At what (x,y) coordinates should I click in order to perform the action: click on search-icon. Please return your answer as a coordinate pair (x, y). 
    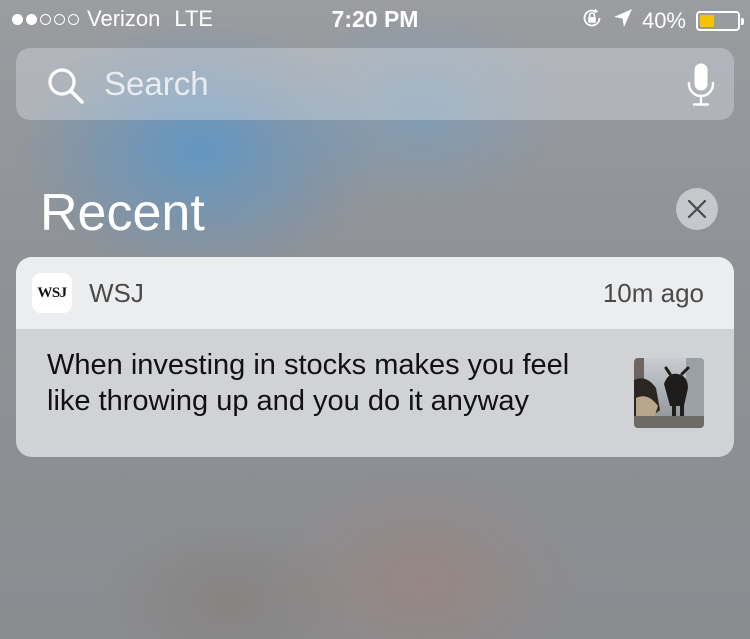
    Looking at the image, I should click on (66, 88).